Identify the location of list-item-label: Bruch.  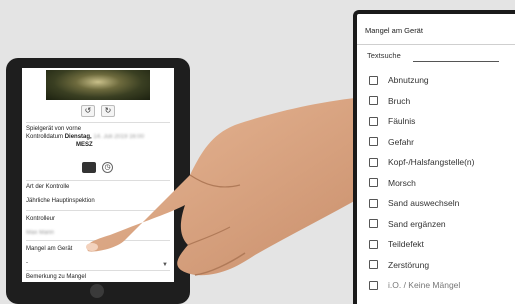
(399, 100).